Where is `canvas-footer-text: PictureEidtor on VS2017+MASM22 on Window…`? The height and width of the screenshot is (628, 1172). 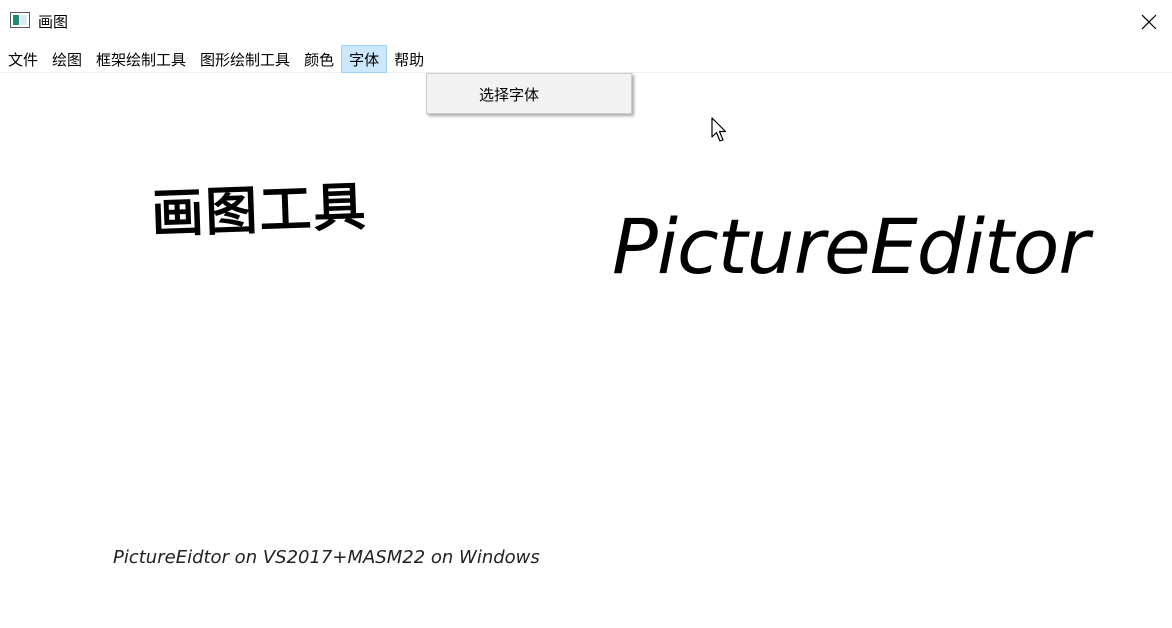 canvas-footer-text: PictureEidtor on VS2017+MASM22 on Window… is located at coordinates (326, 557).